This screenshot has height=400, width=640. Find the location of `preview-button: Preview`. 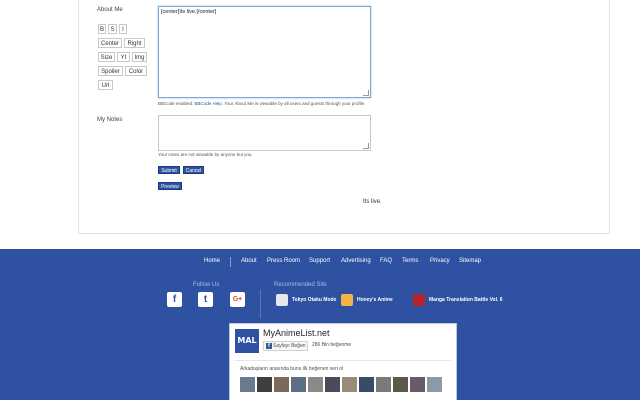

preview-button: Preview is located at coordinates (170, 186).